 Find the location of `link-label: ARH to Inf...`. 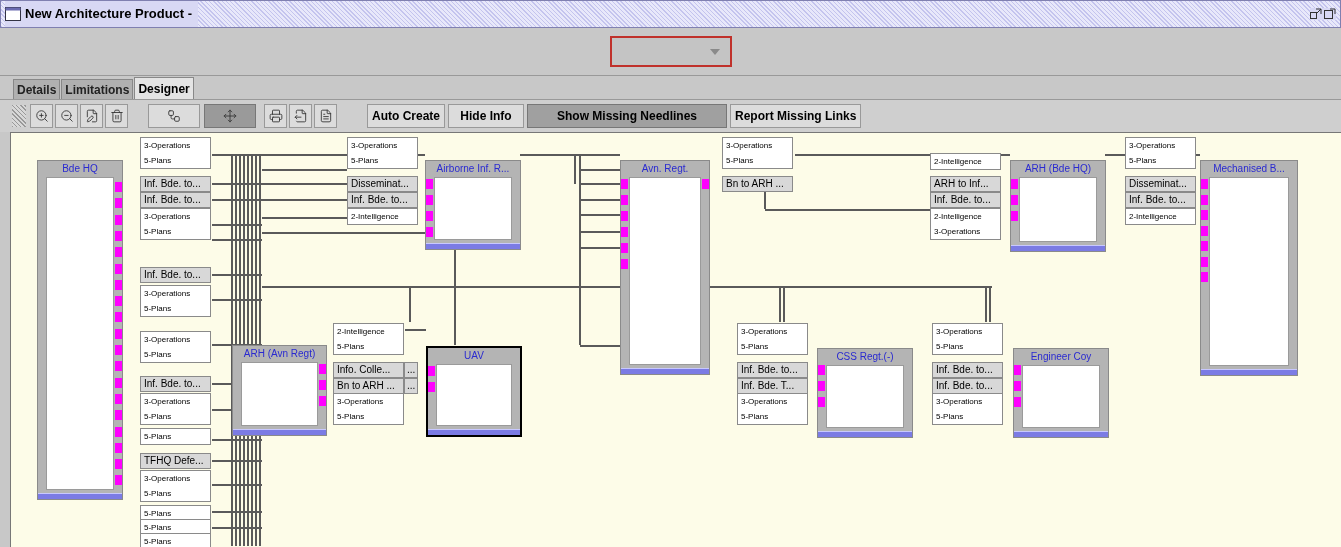

link-label: ARH to Inf... is located at coordinates (965, 184).